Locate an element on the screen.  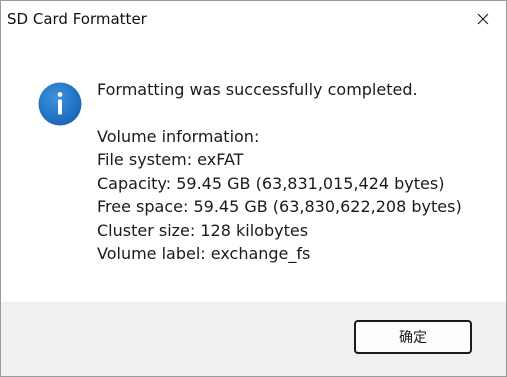
info-icon is located at coordinates (60, 104).